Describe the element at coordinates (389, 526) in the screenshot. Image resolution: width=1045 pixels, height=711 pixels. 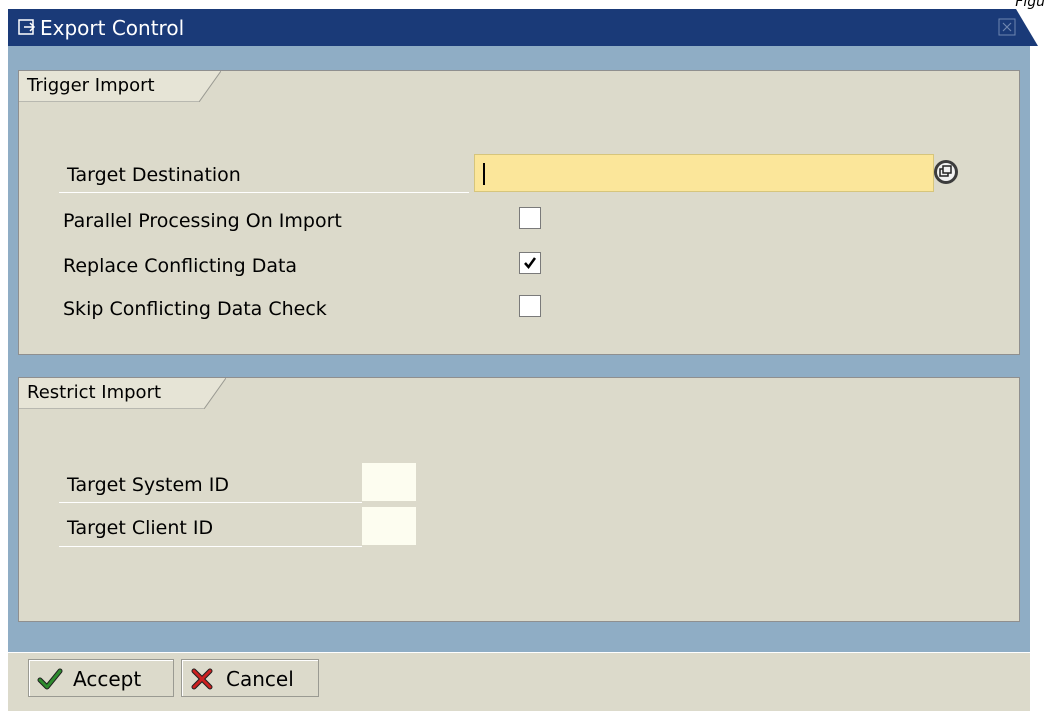
I see `target-client-id-input` at that location.